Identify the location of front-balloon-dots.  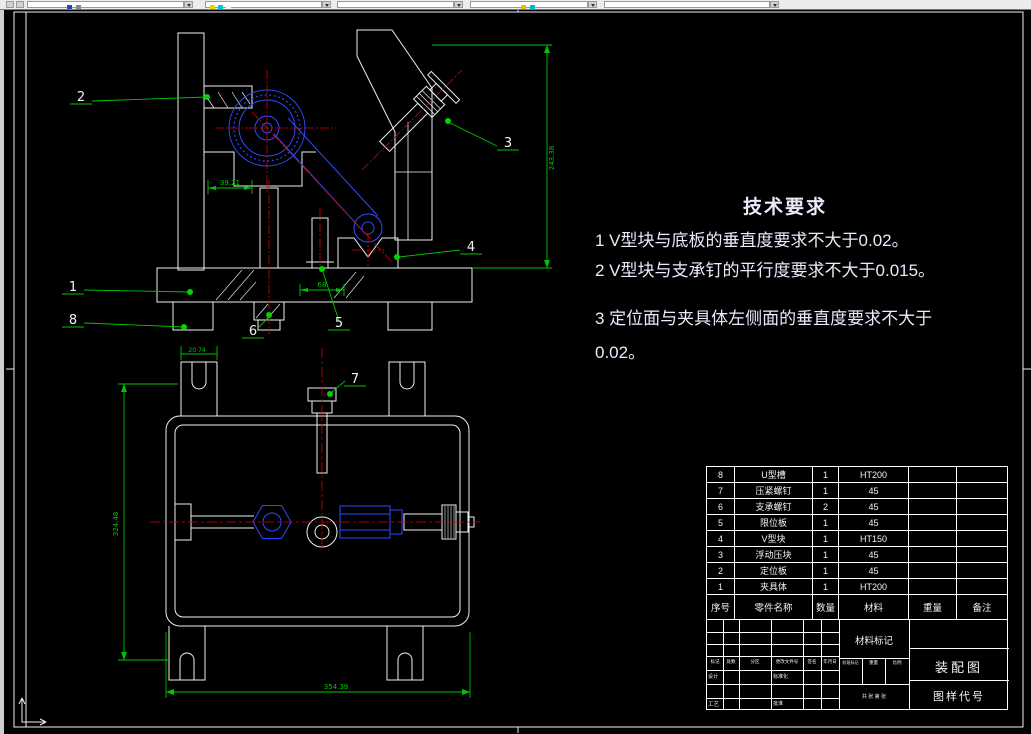
(316, 212).